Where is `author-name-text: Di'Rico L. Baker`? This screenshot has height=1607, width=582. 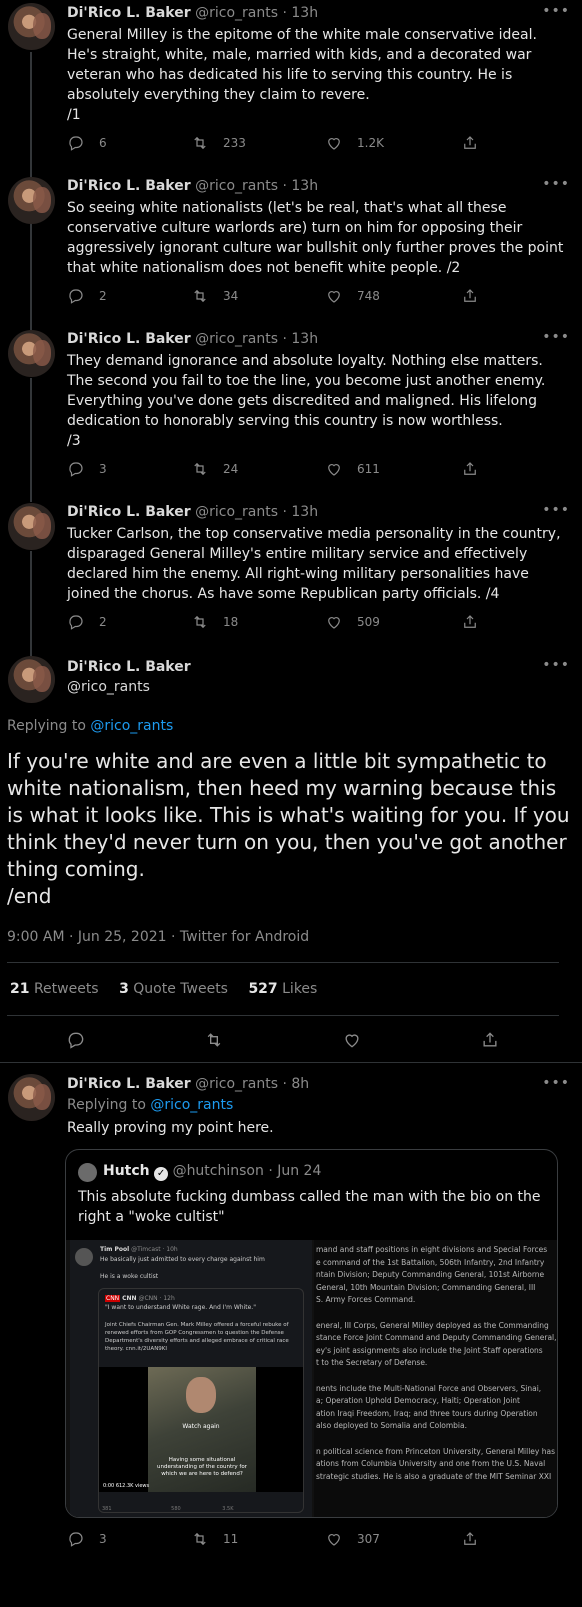 author-name-text: Di'Rico L. Baker is located at coordinates (129, 667).